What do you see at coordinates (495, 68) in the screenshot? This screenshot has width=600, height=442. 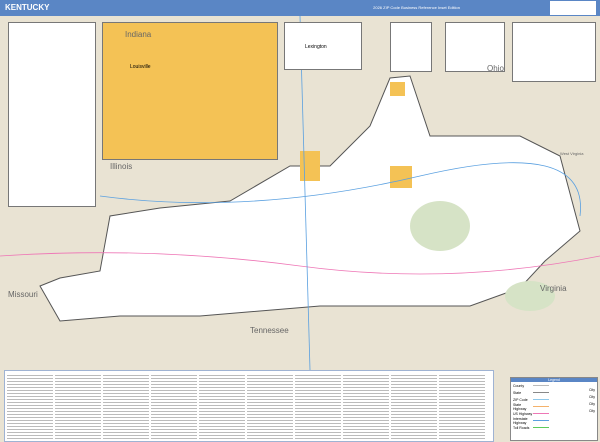 I see `label-ohio: Ohio` at bounding box center [495, 68].